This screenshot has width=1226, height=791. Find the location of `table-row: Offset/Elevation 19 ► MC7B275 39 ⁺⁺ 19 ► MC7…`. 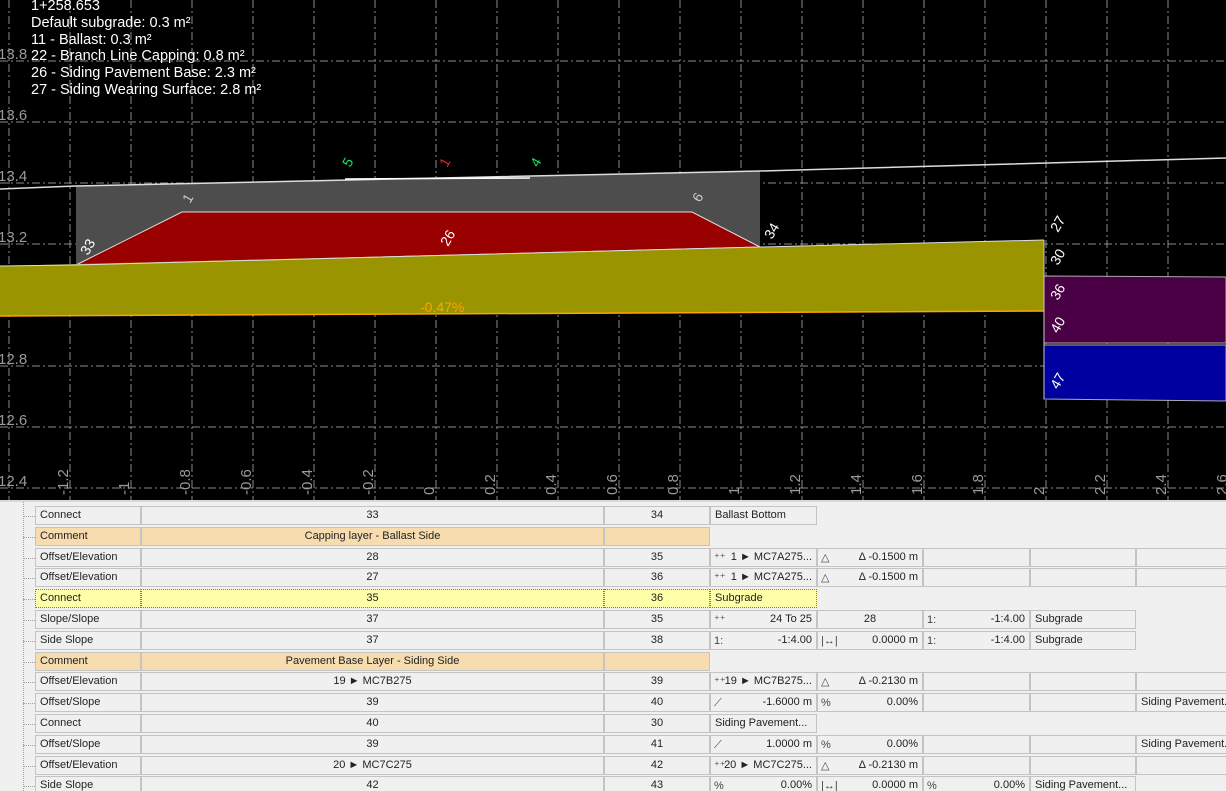

table-row: Offset/Elevation 19 ► MC7B275 39 ⁺⁺ 19 ► MC7… is located at coordinates (630, 682).